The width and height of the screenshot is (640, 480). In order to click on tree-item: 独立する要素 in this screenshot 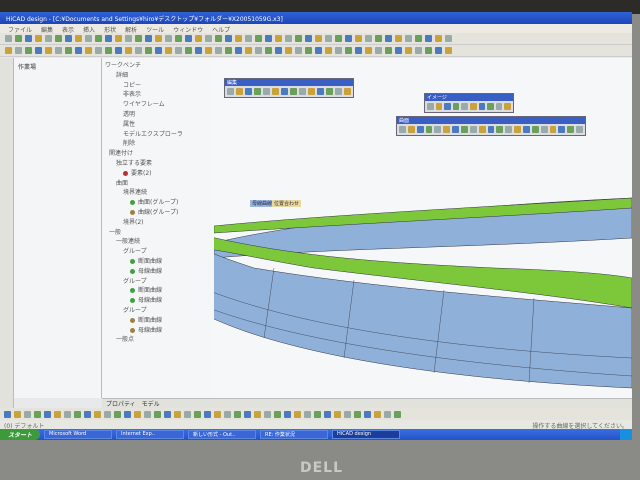, I will do `click(158, 164)`.